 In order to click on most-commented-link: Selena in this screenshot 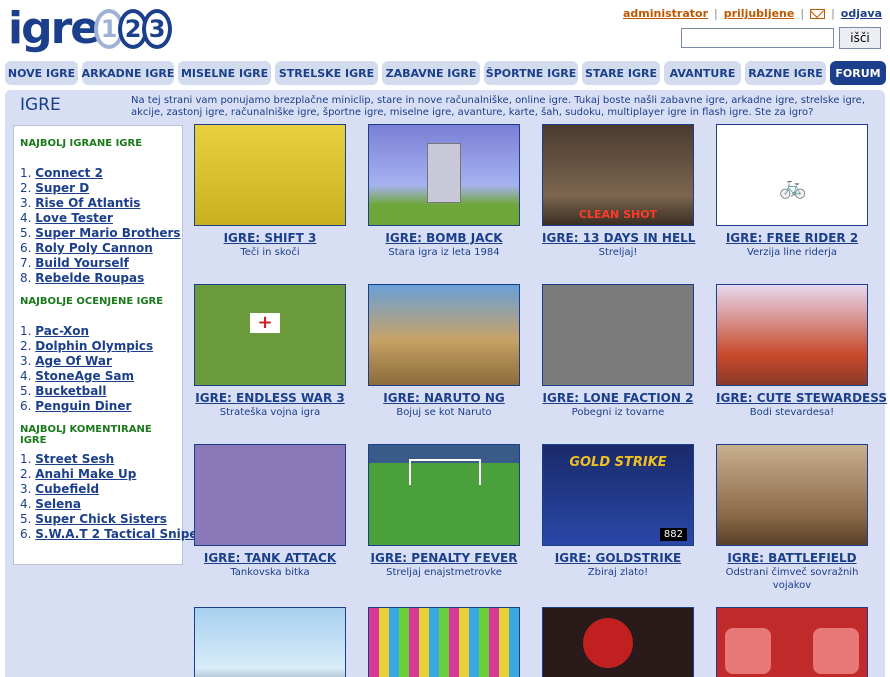, I will do `click(58, 504)`.